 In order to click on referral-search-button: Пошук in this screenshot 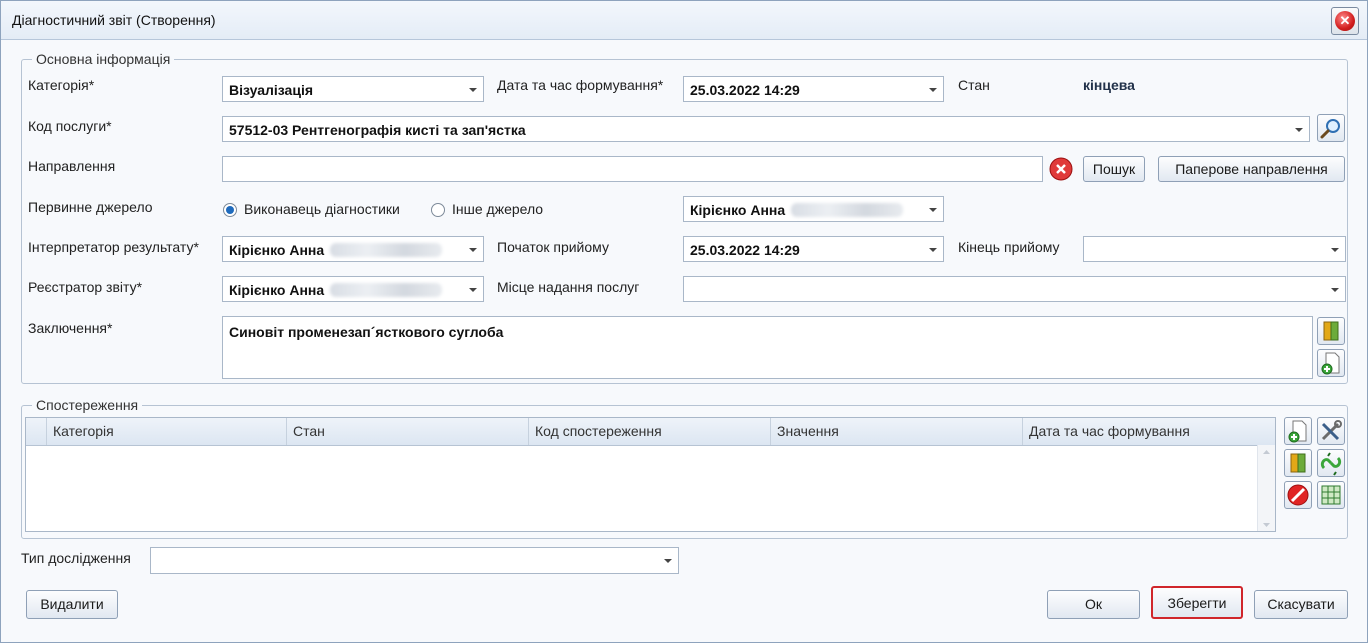, I will do `click(1114, 169)`.